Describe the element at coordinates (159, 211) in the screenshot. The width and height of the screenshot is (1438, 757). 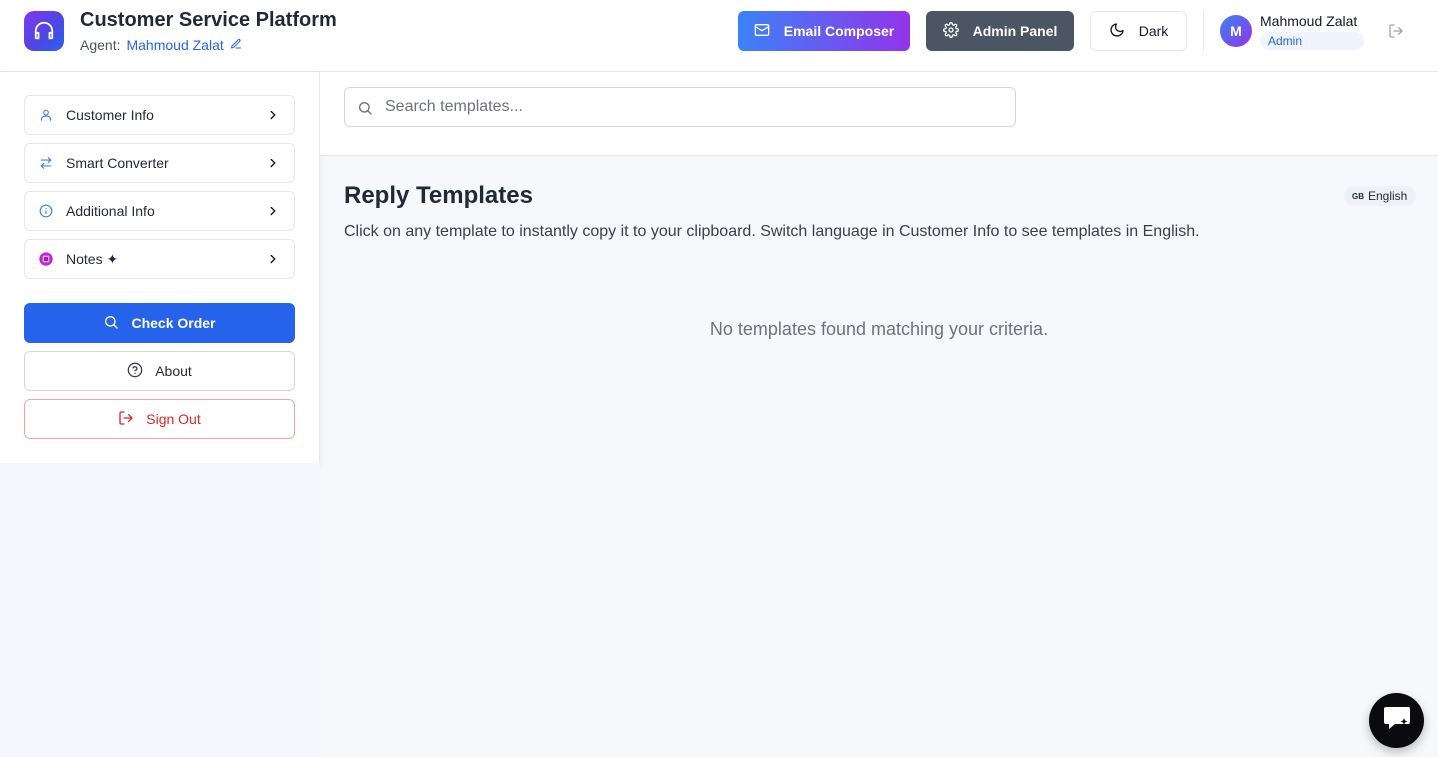
I see `sidebar-item-additional-info: Additional Info` at that location.